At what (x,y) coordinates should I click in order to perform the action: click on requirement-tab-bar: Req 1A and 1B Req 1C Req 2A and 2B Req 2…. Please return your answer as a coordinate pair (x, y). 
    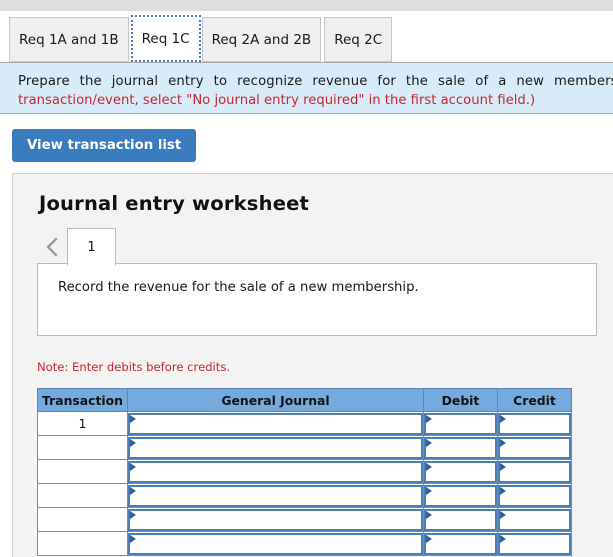
    Looking at the image, I should click on (311, 38).